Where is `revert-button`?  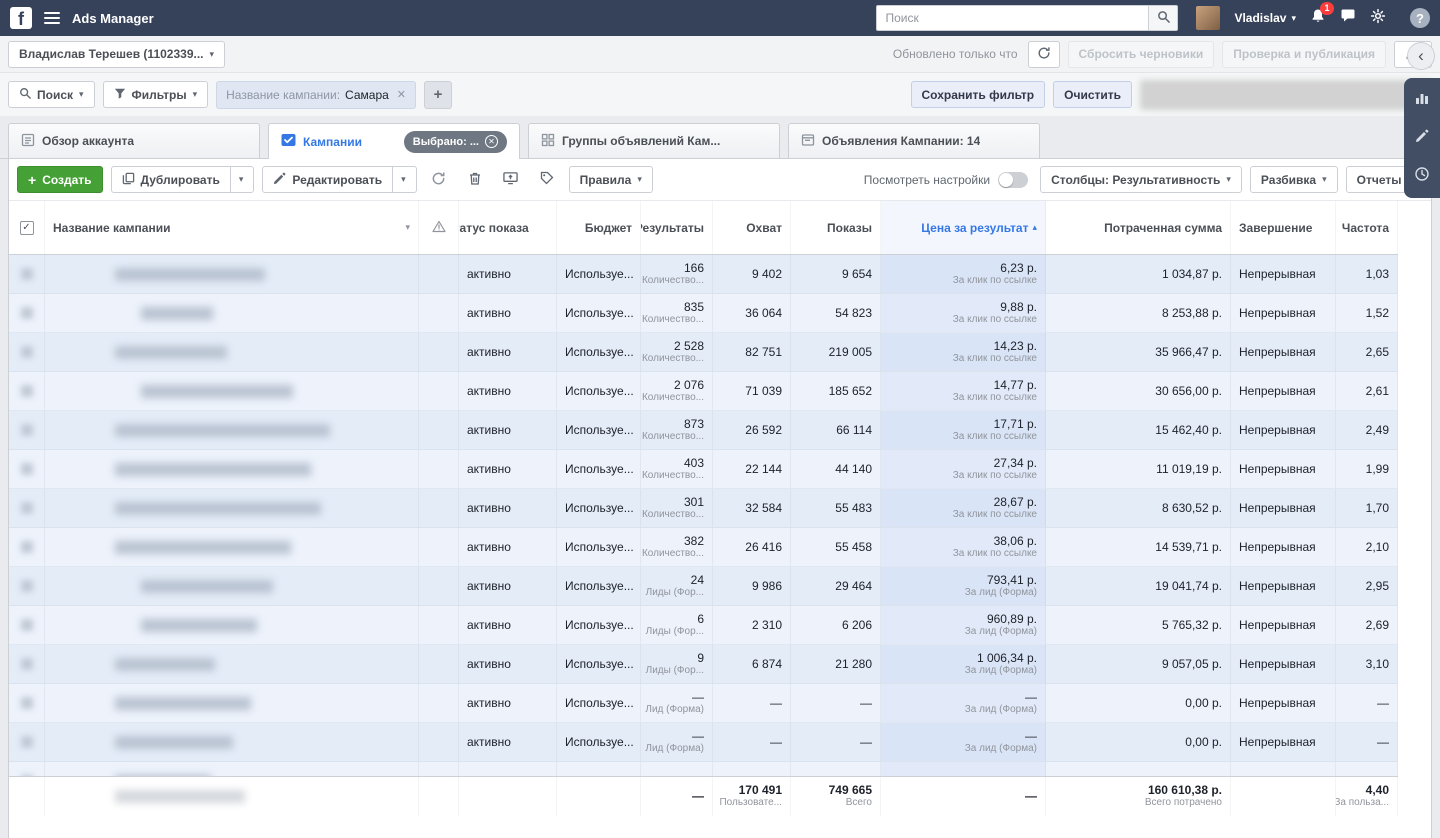 revert-button is located at coordinates (439, 179).